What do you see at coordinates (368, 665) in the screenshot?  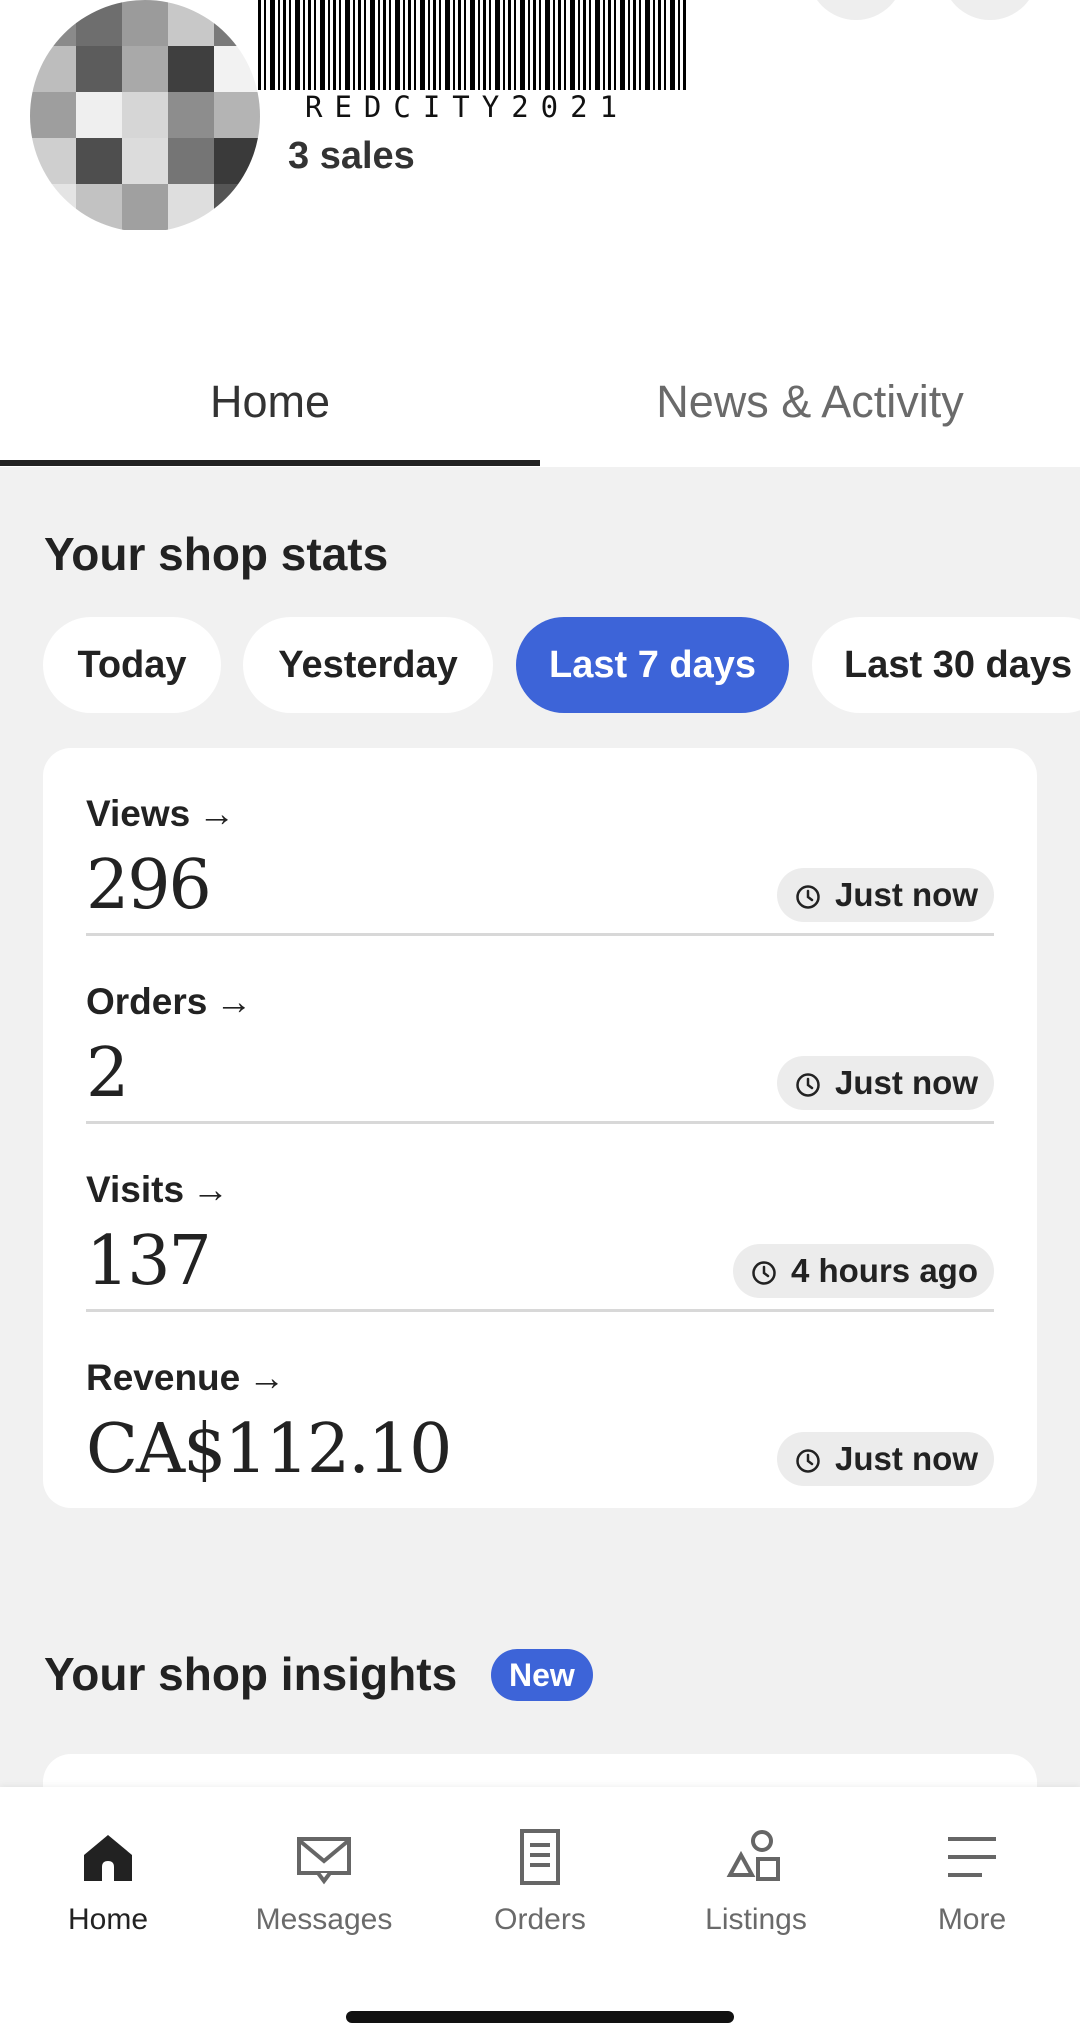 I see `range-chip-yesterday: Yesterday` at bounding box center [368, 665].